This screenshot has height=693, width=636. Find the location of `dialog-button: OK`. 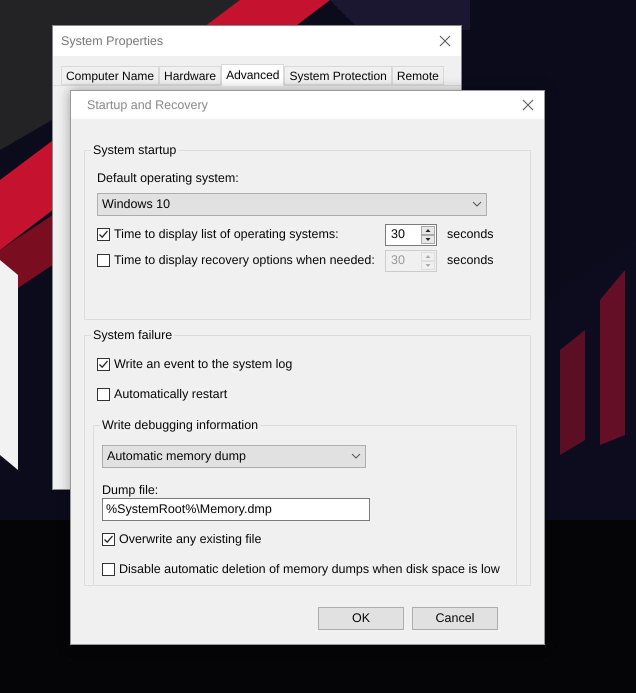

dialog-button: OK is located at coordinates (361, 618).